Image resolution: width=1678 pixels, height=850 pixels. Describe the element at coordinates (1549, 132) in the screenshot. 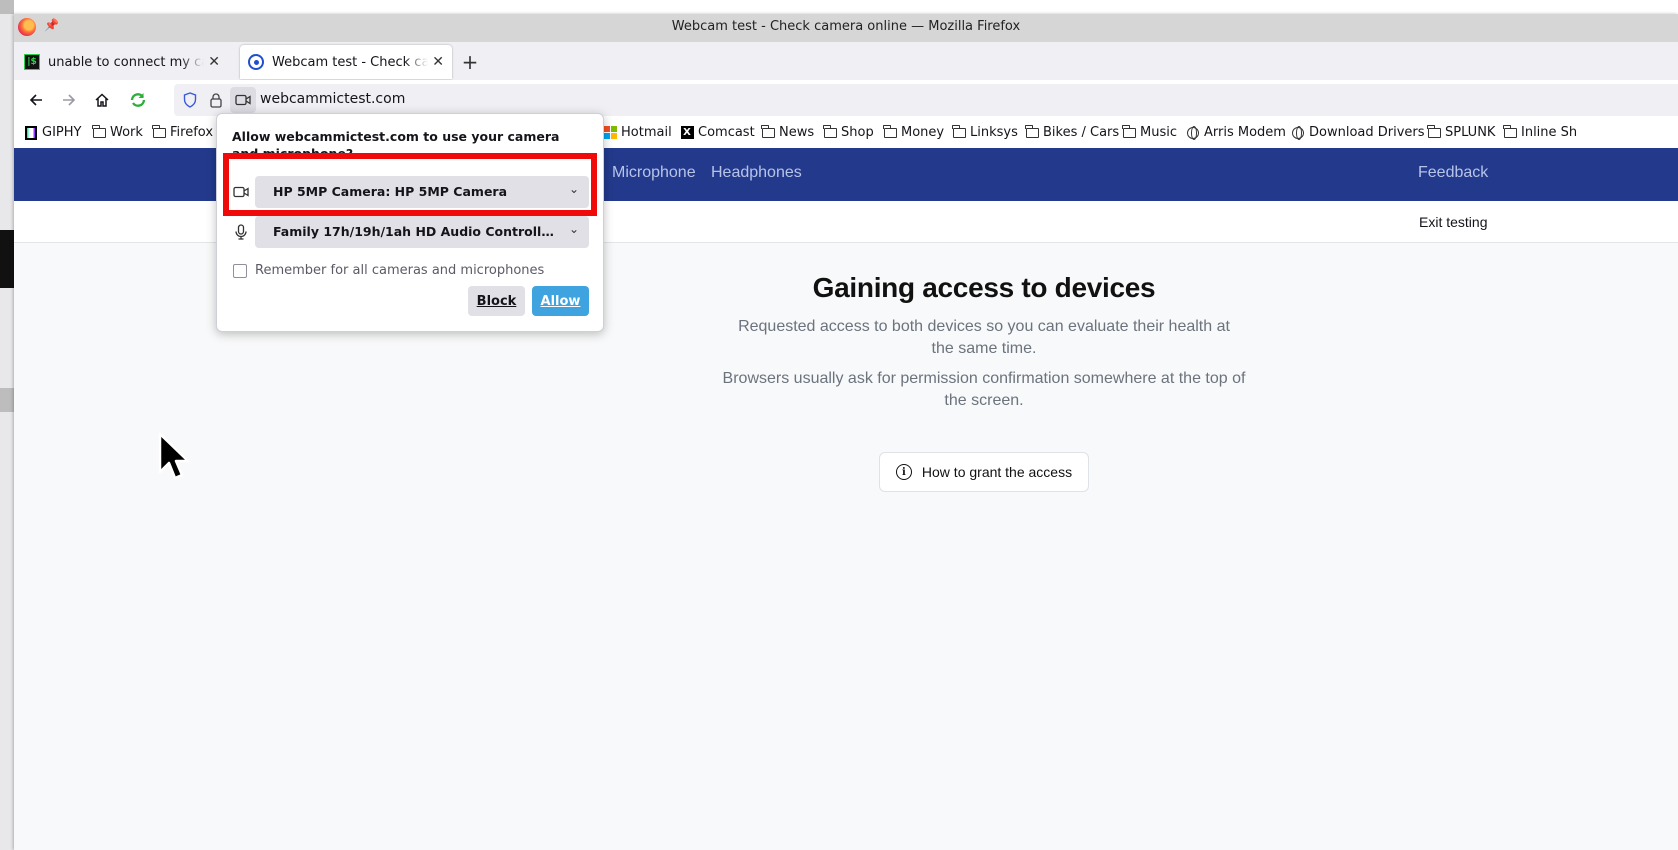

I see `bookmark-label: Inline Sh` at that location.